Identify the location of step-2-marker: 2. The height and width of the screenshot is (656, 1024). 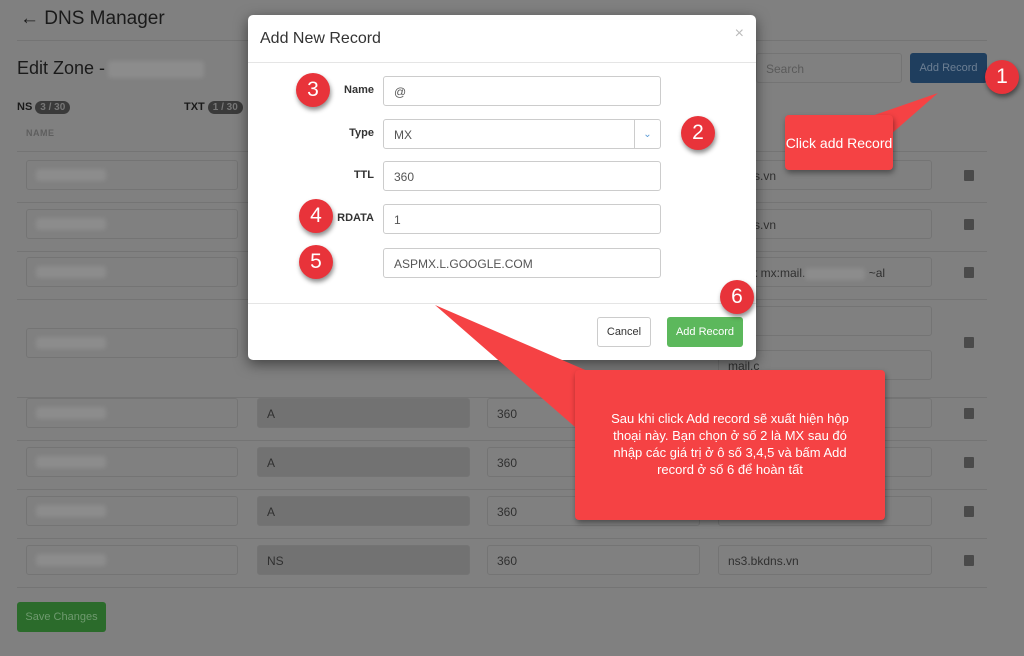
(698, 133).